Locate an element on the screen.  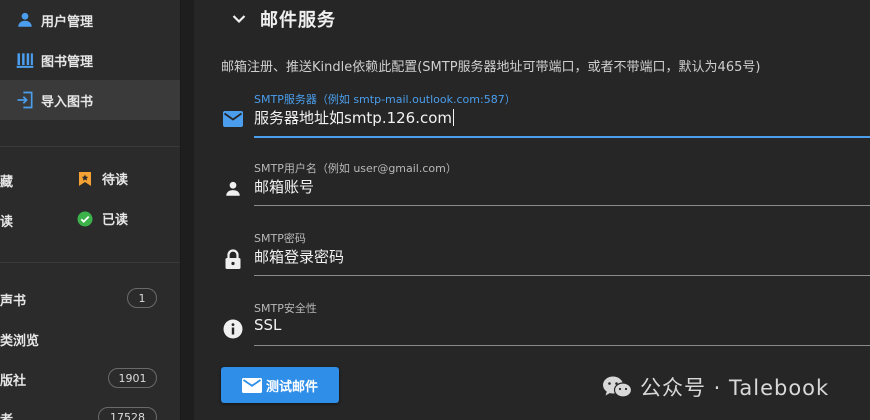
library-icon is located at coordinates (25, 60).